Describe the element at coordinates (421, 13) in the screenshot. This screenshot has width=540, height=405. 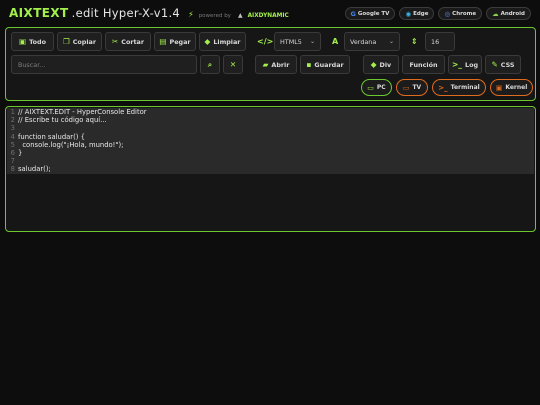
I see `platform-label: Edge` at that location.